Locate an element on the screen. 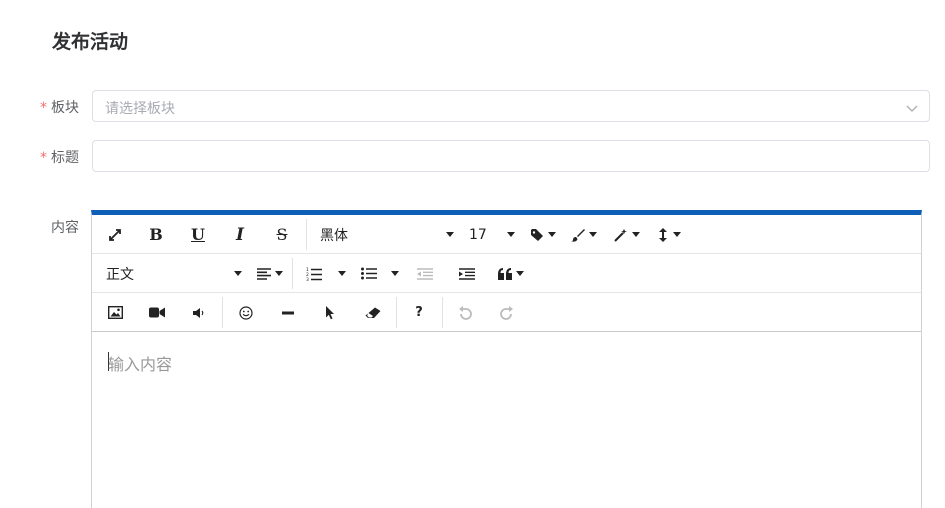 The width and height of the screenshot is (945, 508). smiley-icon is located at coordinates (246, 312).